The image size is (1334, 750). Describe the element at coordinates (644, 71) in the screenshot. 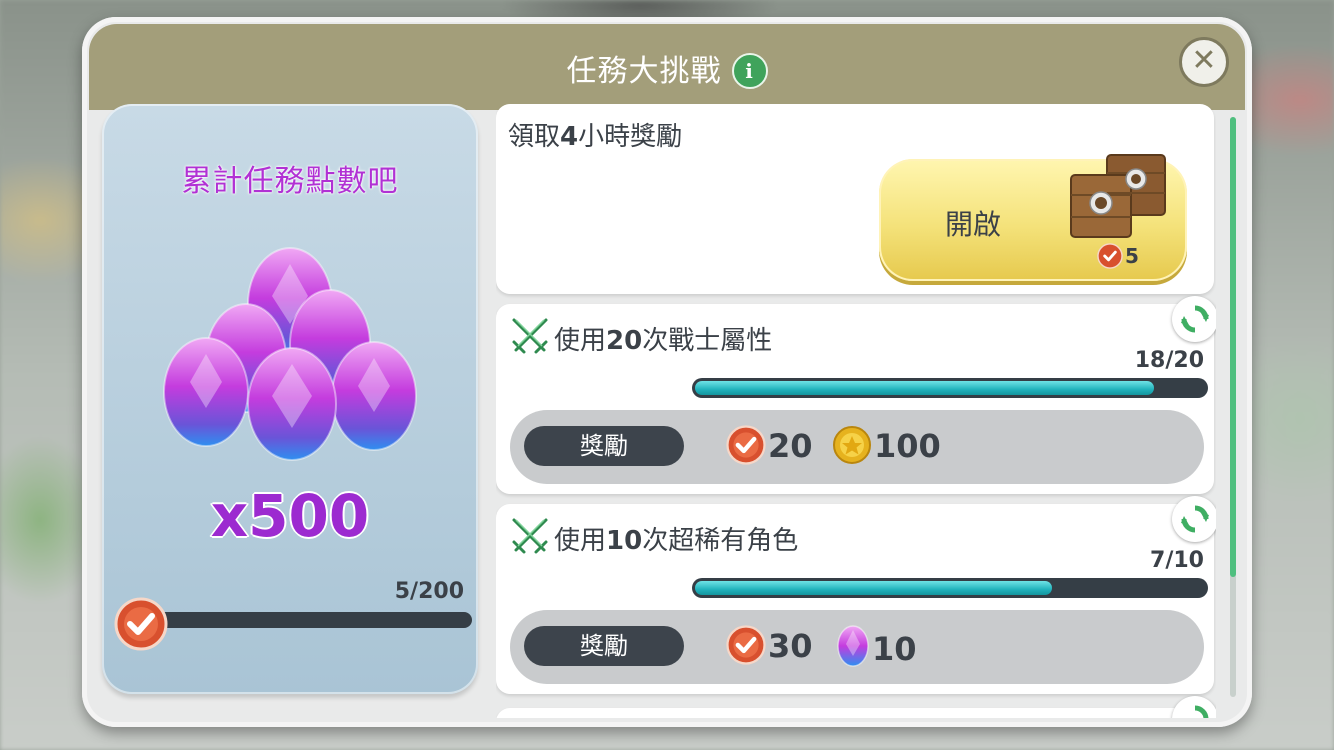

I see `dialog-title: 任務大挑戰` at that location.